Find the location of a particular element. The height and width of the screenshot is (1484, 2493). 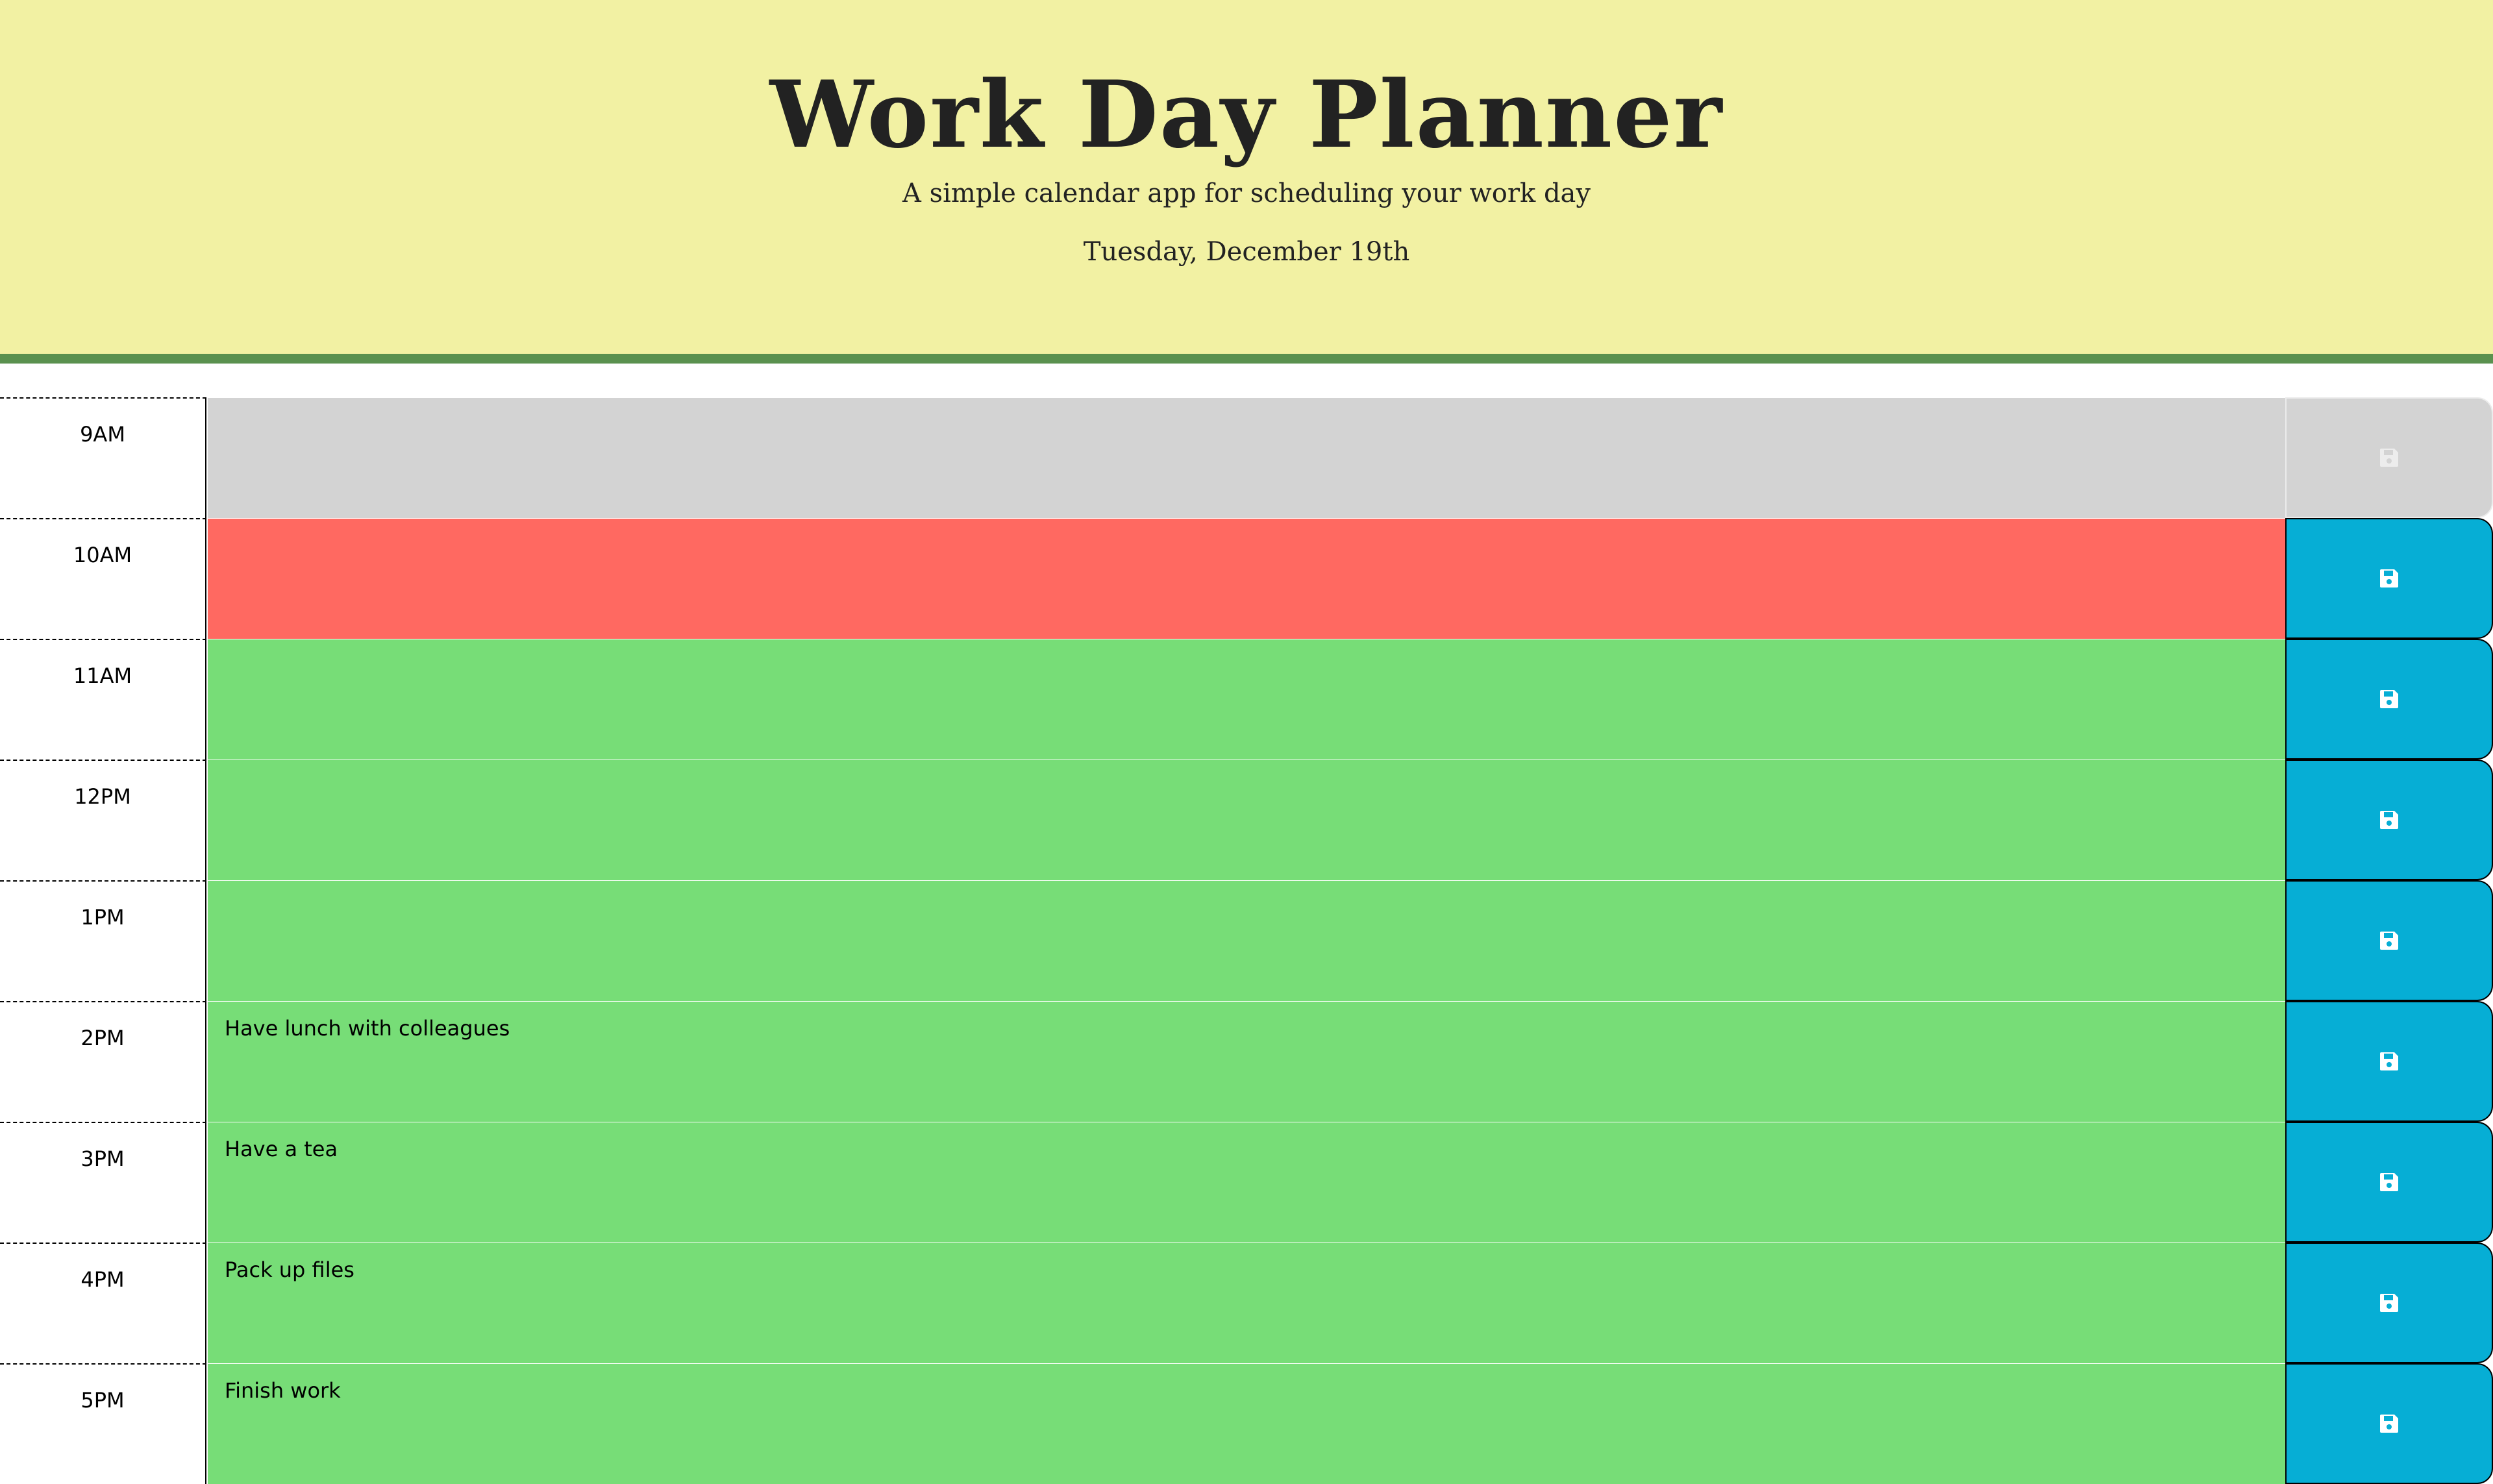

description-input: Finish work is located at coordinates (1246, 1423).